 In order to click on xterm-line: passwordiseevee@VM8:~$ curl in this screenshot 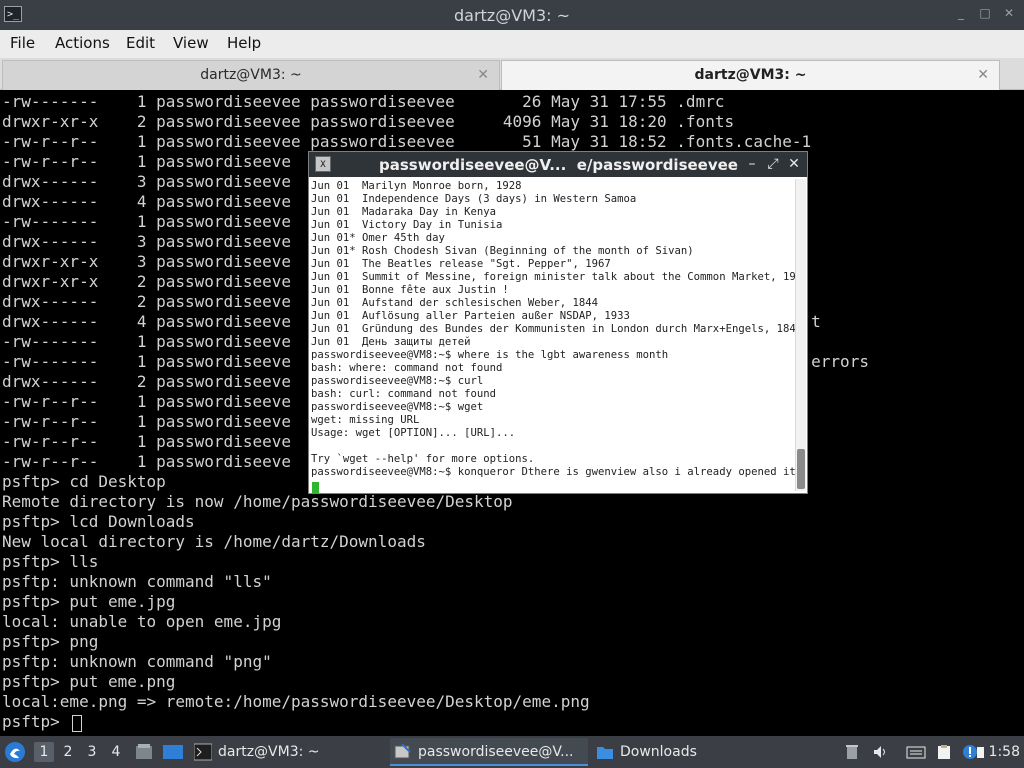, I will do `click(397, 381)`.